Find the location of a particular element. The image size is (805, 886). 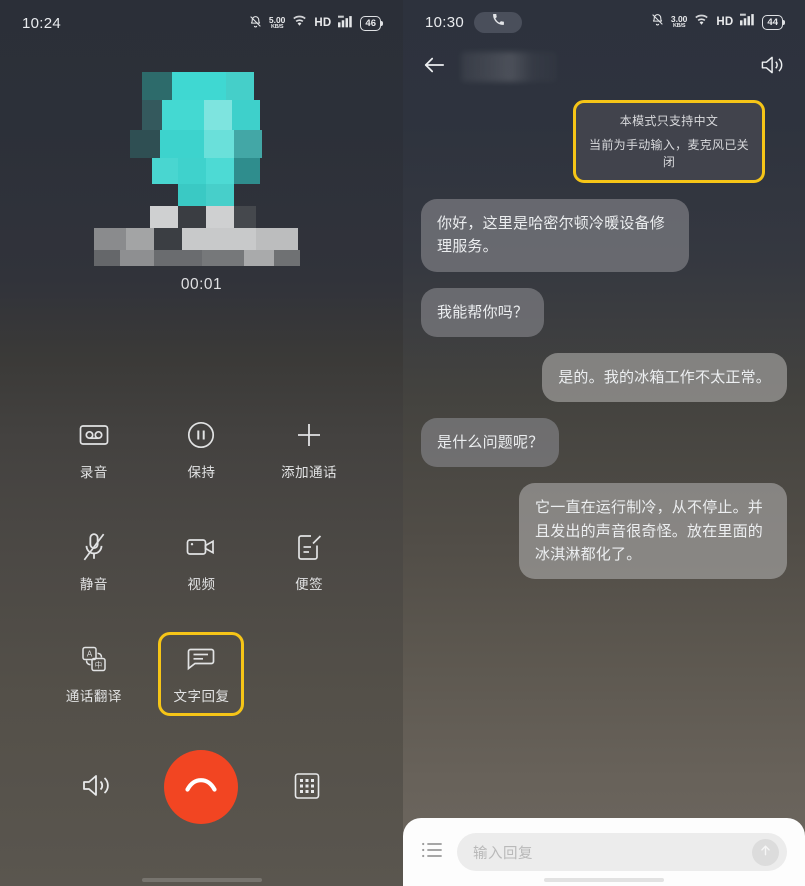

call-bottom-controls is located at coordinates (201, 787).